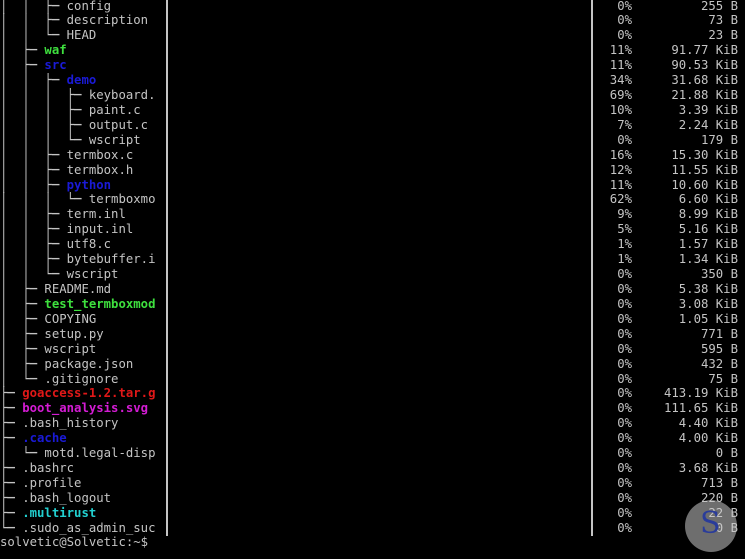 The image size is (745, 559). What do you see at coordinates (372, 185) in the screenshot?
I see `tree-row: │ │ ├─ python 11% 10.60 KiB` at bounding box center [372, 185].